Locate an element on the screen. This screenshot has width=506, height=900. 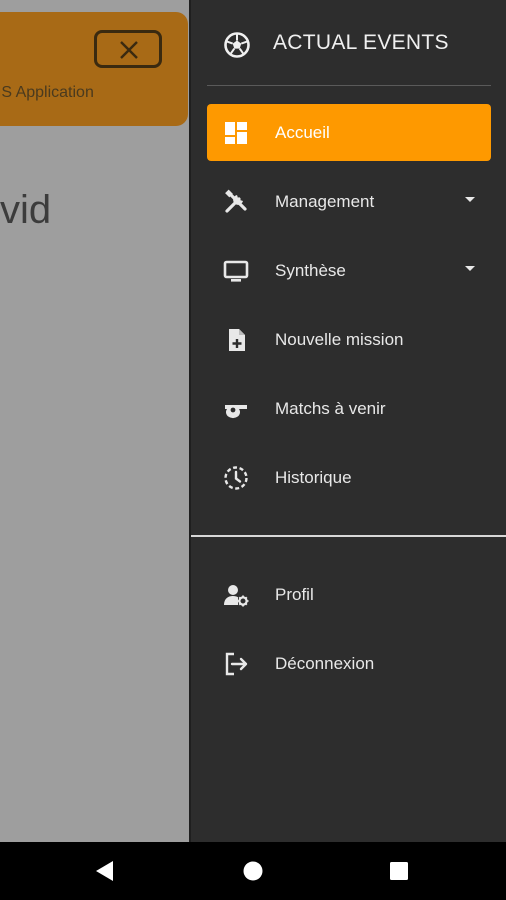
file-add-icon is located at coordinates (237, 340).